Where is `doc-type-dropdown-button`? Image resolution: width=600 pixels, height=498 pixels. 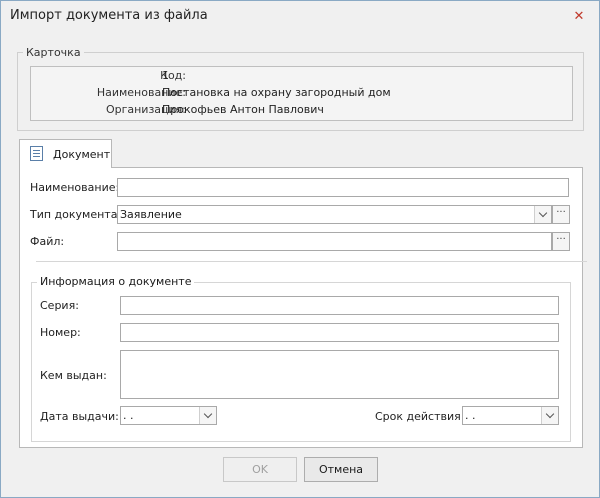
doc-type-dropdown-button is located at coordinates (542, 214).